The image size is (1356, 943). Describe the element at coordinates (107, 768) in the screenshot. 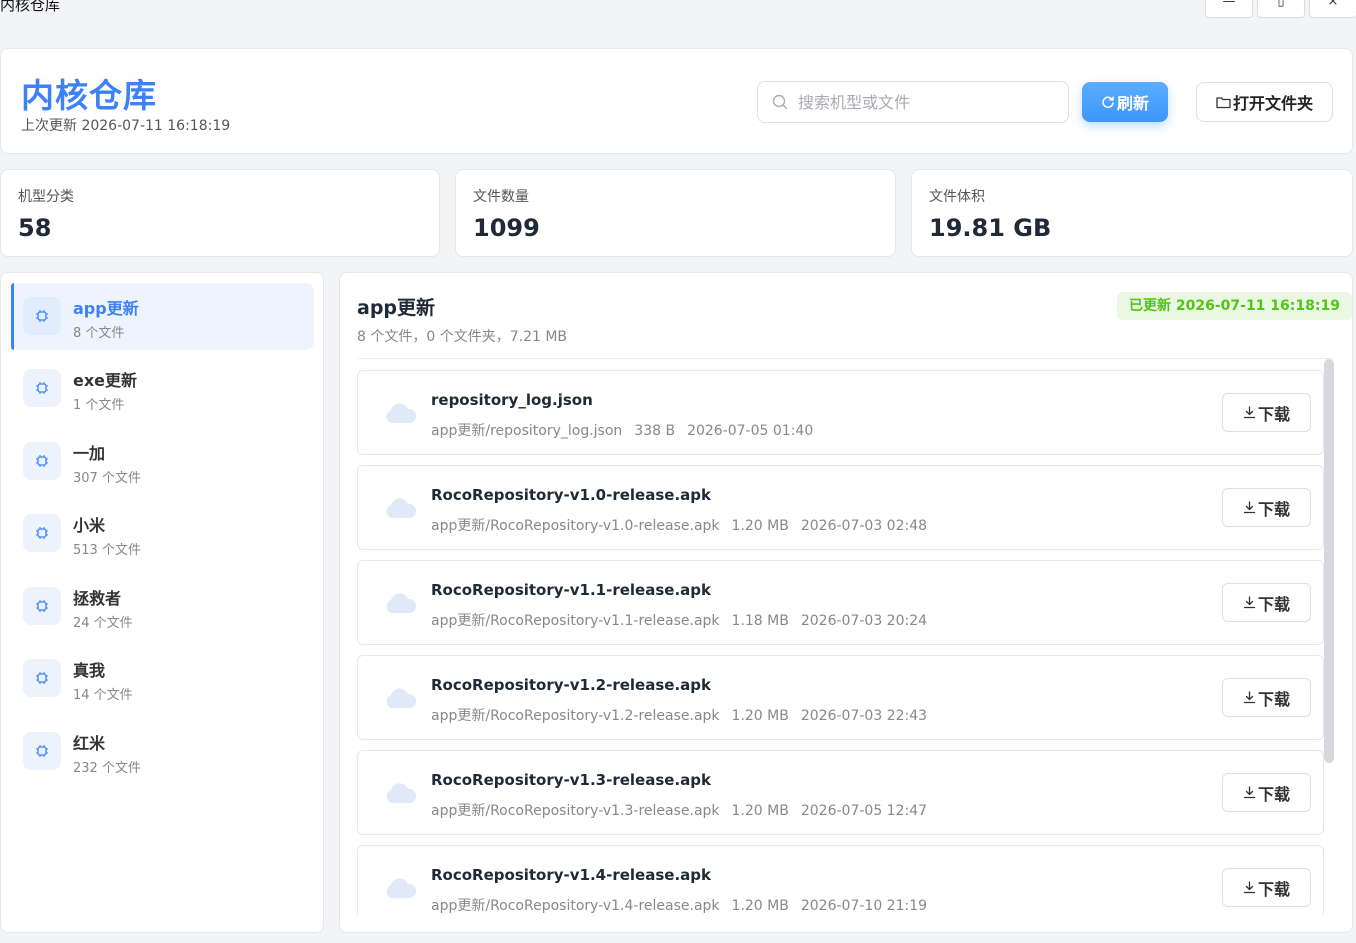

I see `sidebar-item-count: 232 个文件` at that location.